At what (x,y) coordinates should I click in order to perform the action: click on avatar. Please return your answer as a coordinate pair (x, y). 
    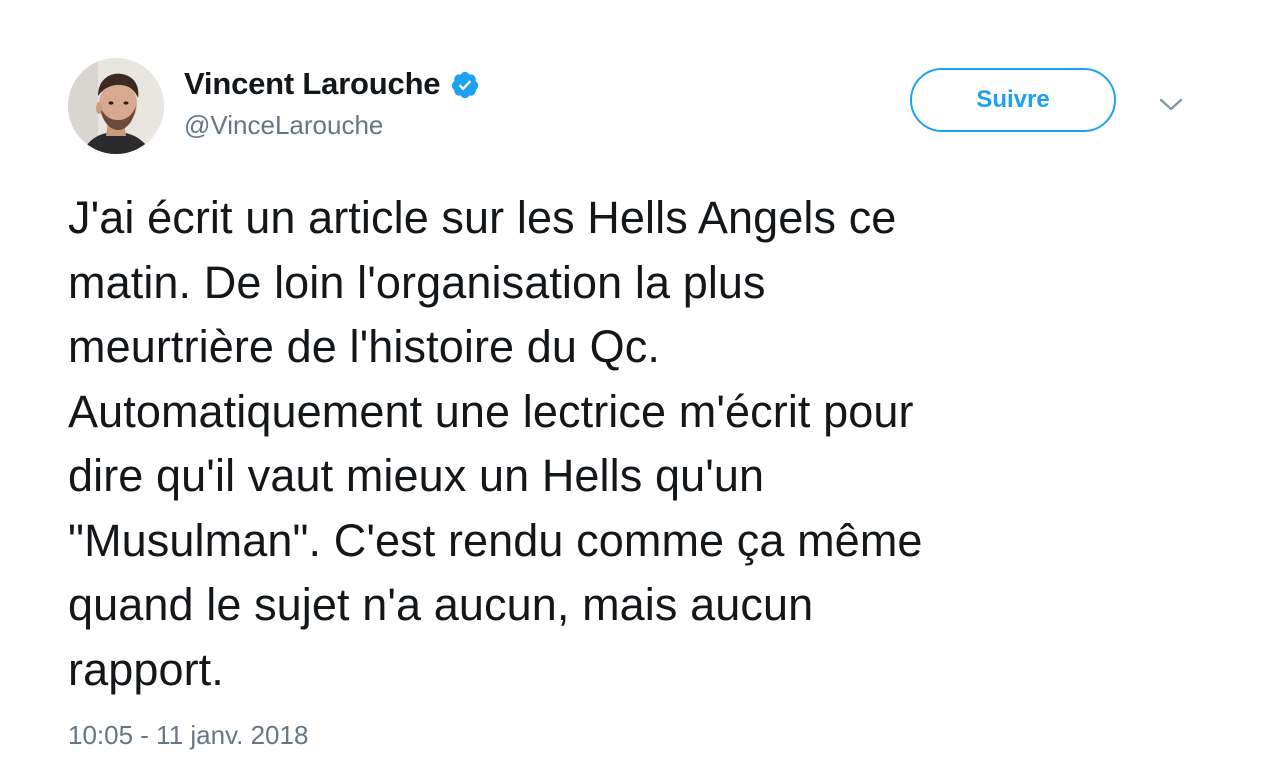
    Looking at the image, I should click on (116, 106).